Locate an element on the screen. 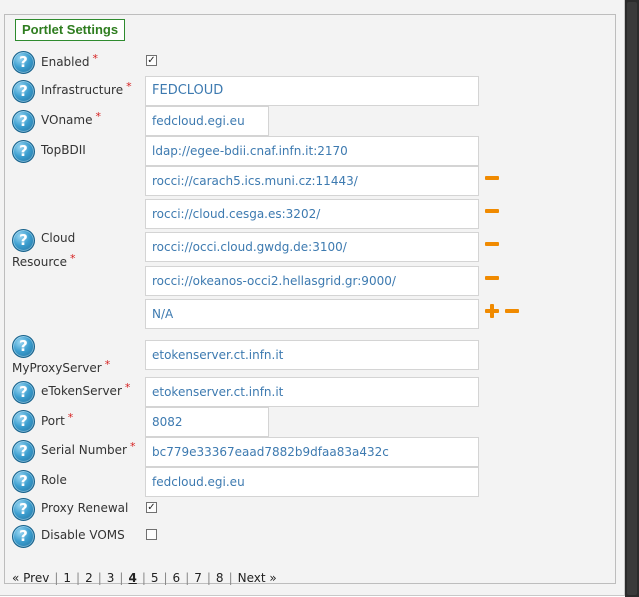  pagination: « Prev | 1 | 2 | 3 | 4 | 5 | 6 | 7 | 8 | Next » is located at coordinates (144, 578).